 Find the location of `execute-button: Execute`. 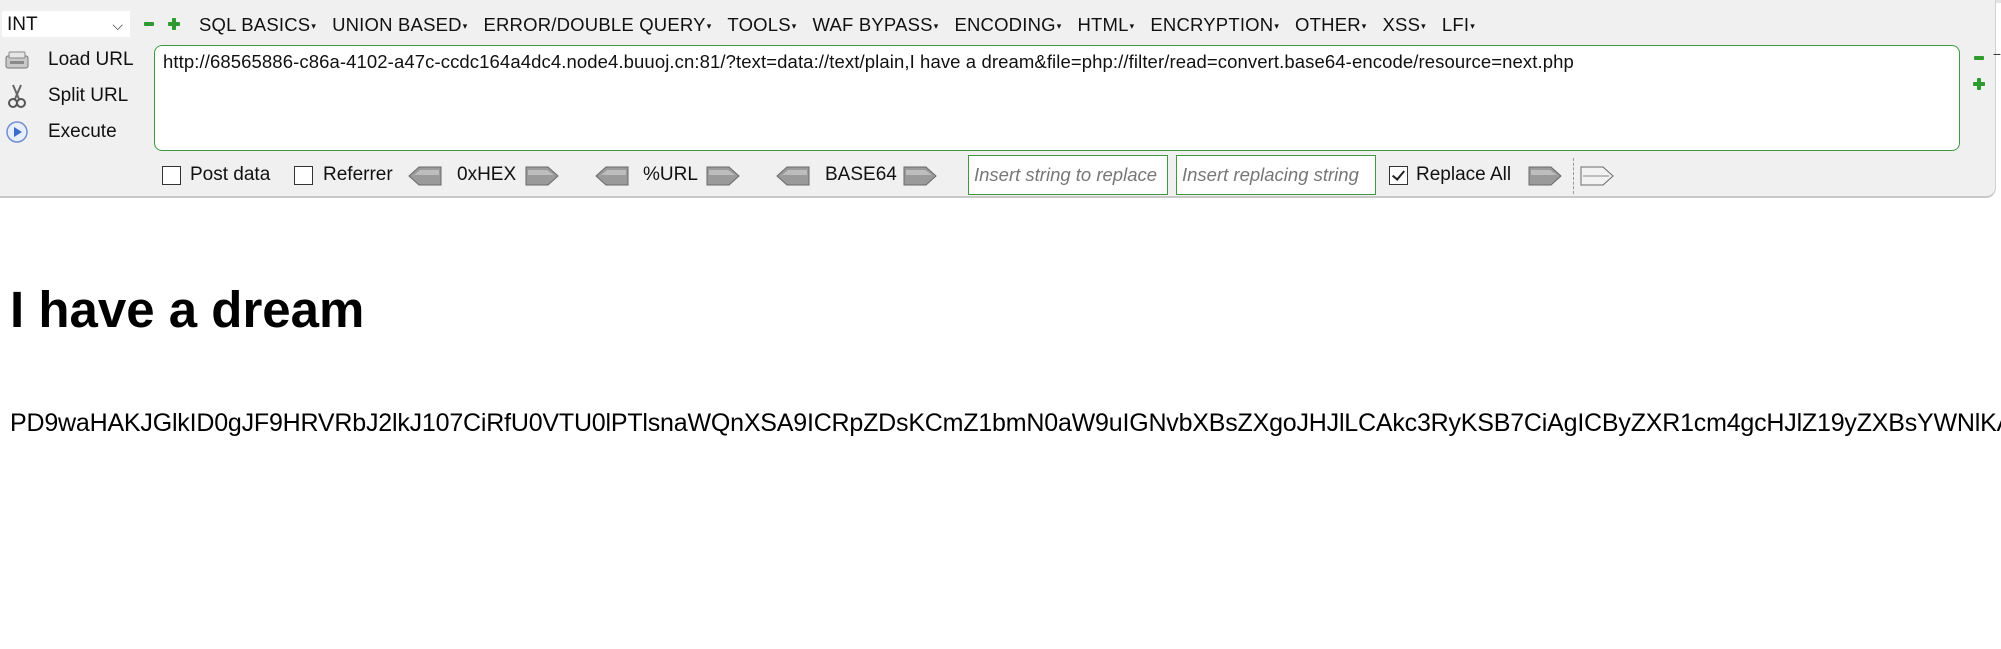

execute-button: Execute is located at coordinates (60, 132).